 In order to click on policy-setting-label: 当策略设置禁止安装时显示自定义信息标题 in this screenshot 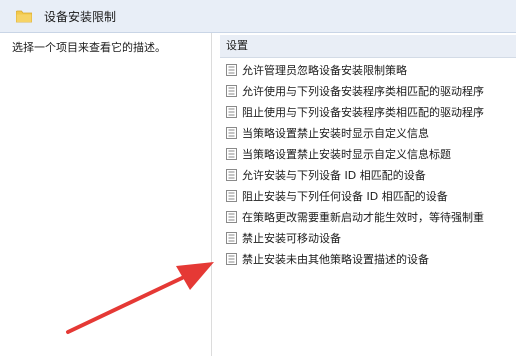, I will do `click(346, 154)`.